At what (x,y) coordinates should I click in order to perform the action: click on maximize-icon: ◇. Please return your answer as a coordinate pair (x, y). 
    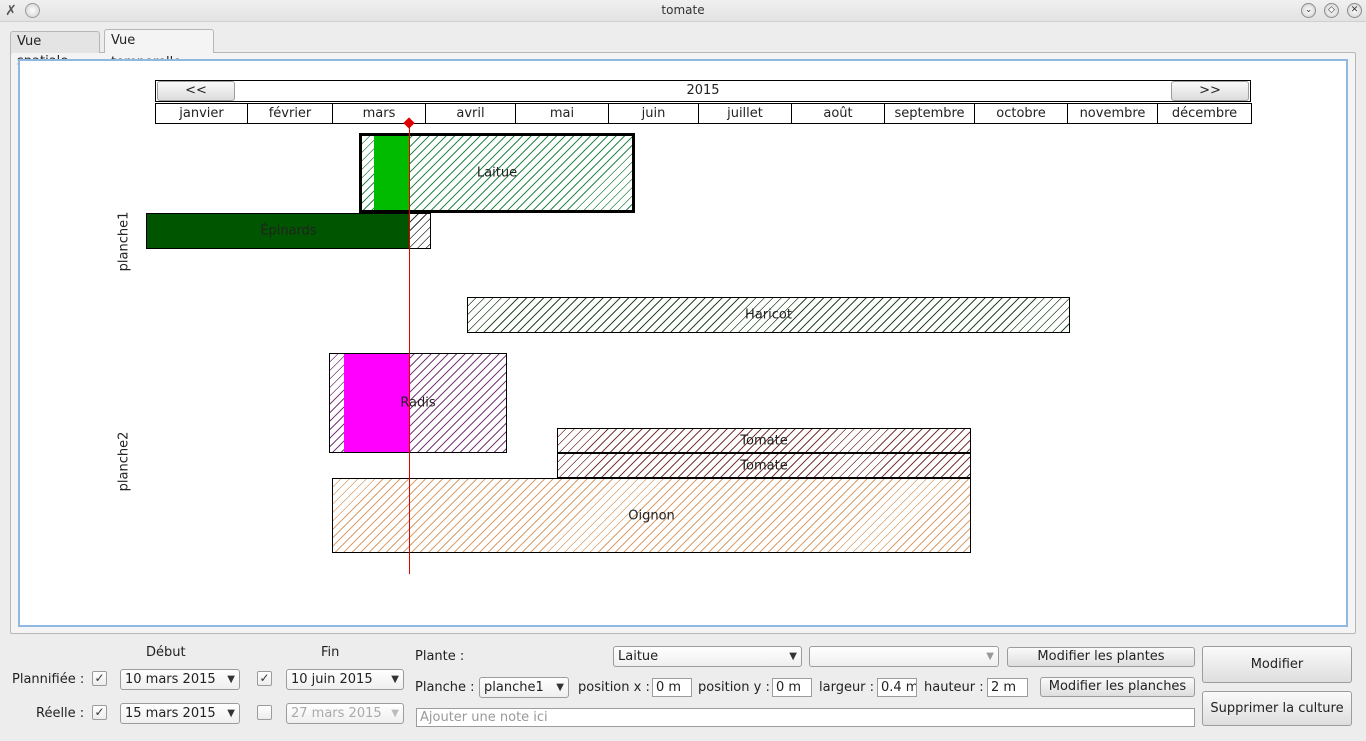
    Looking at the image, I should click on (1331, 10).